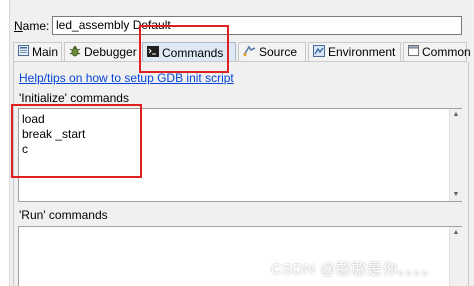 This screenshot has height=286, width=474. I want to click on initialize-commands-label: 'Initialize' commands, so click(74, 98).